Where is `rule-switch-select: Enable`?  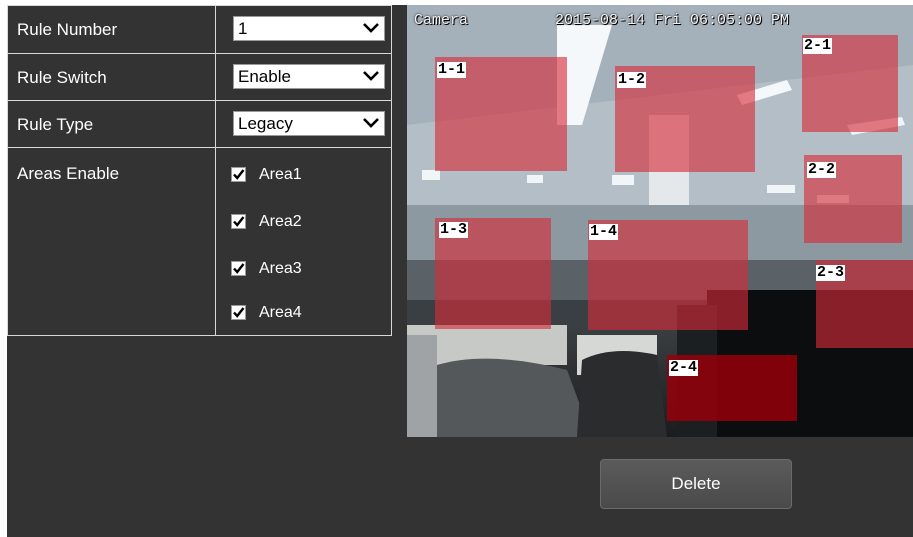 rule-switch-select: Enable is located at coordinates (309, 76).